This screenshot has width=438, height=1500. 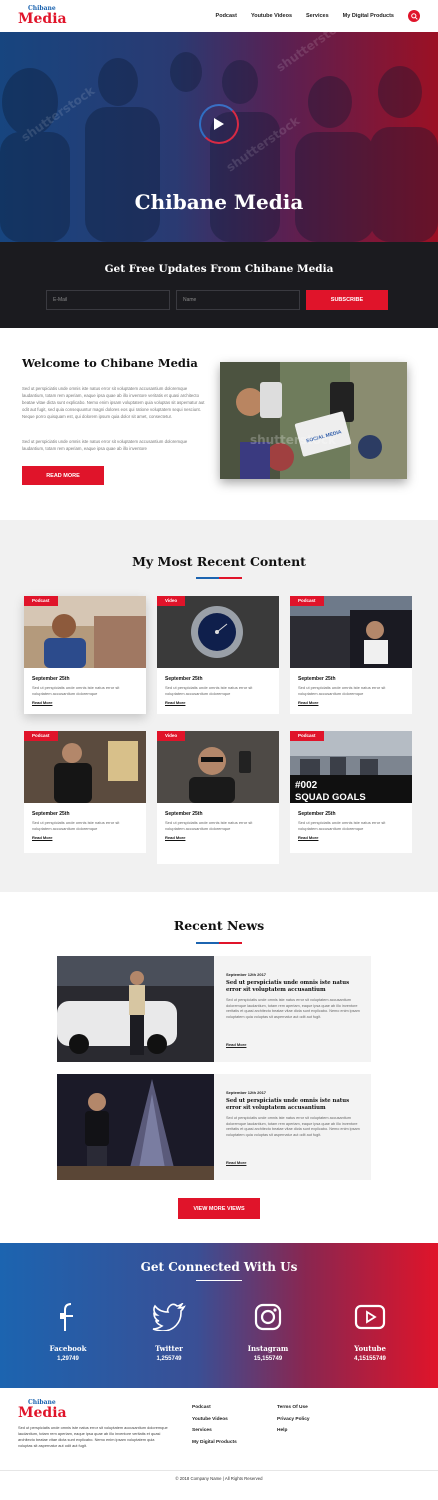 I want to click on nav-youtube-videos: Youtube Videos, so click(x=271, y=16).